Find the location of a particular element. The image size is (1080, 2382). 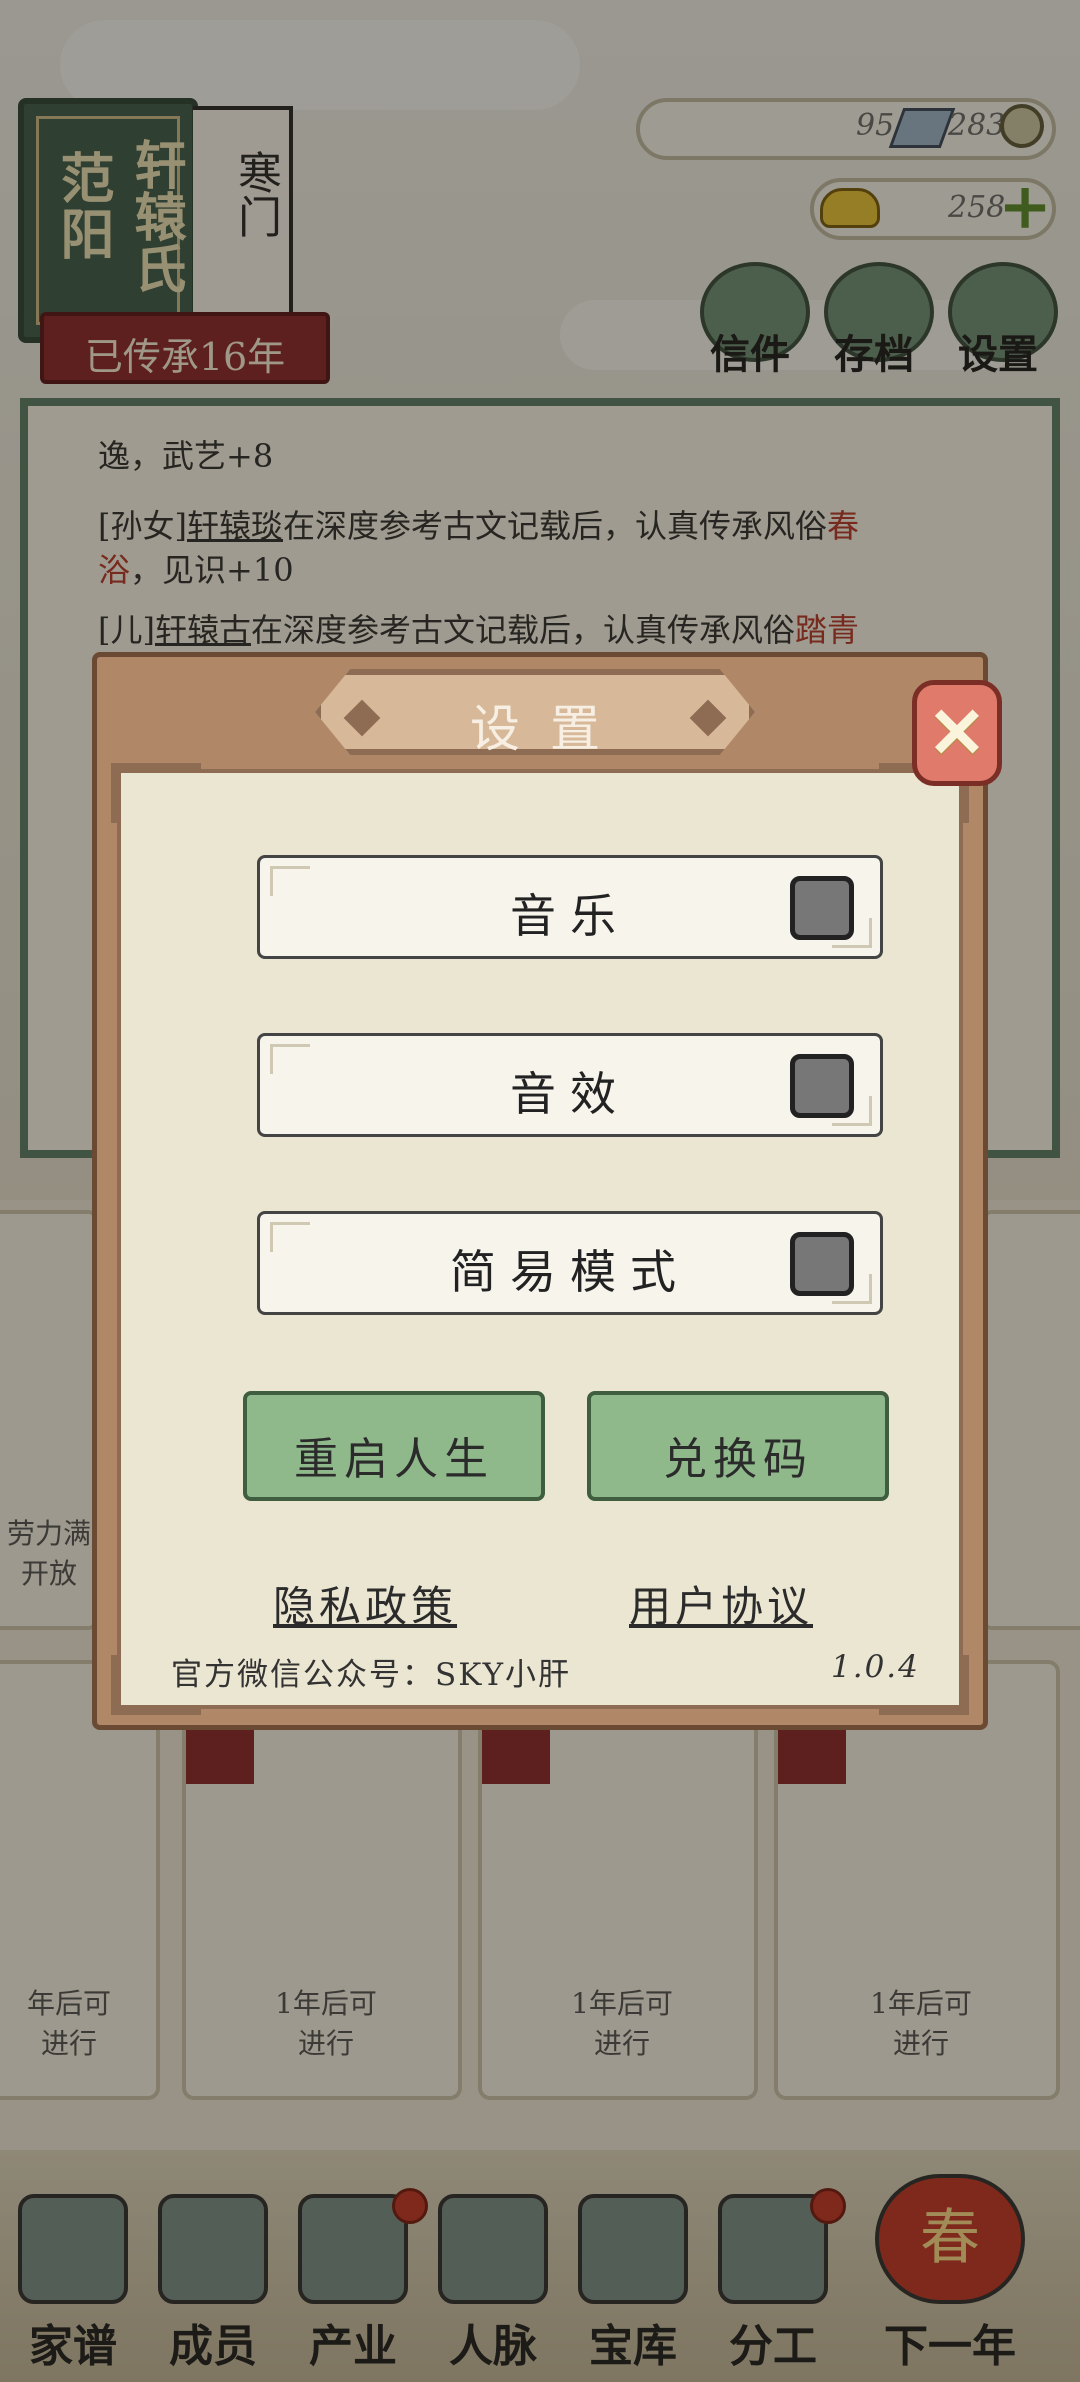

simple-mode-label: 简易模式 is located at coordinates (570, 1272).